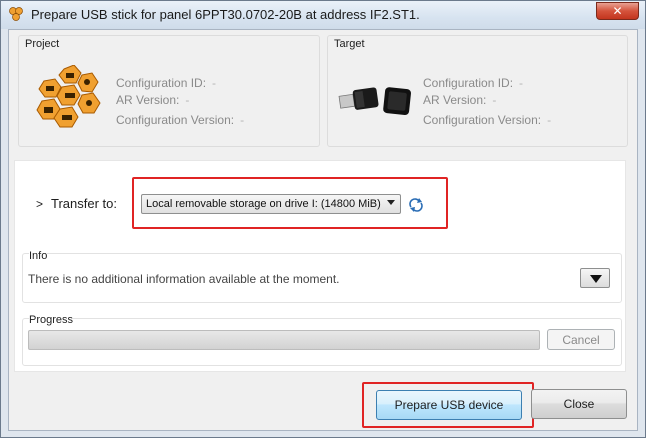 This screenshot has height=438, width=646. What do you see at coordinates (290, 203) in the screenshot?
I see `transfer-highlight-box` at bounding box center [290, 203].